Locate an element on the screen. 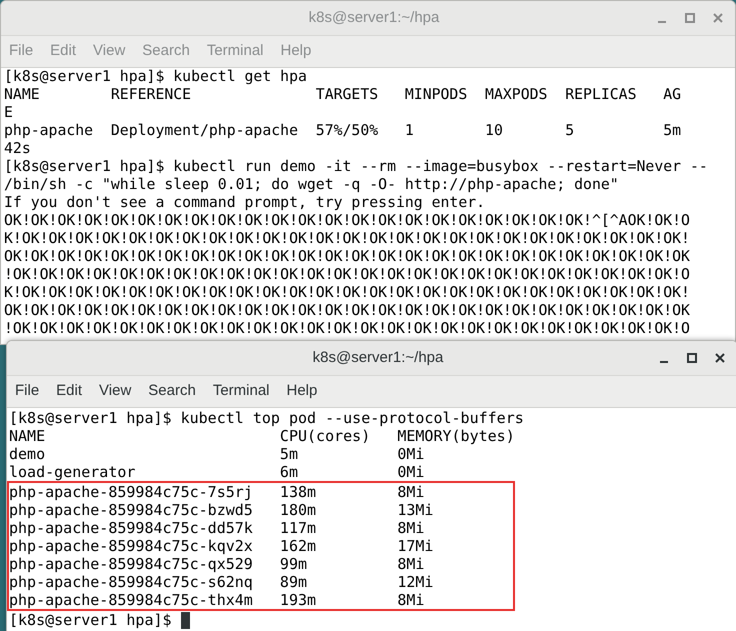 The width and height of the screenshot is (736, 631). terminal-line: load-generator 6m 0Mi is located at coordinates (216, 472).